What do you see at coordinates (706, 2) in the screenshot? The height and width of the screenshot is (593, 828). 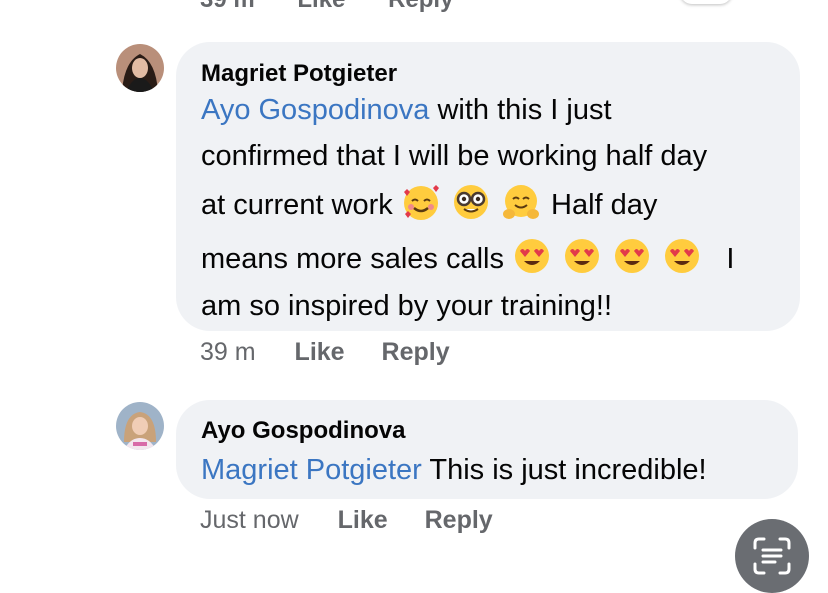 I see `previous-comment-reaction-badge` at bounding box center [706, 2].